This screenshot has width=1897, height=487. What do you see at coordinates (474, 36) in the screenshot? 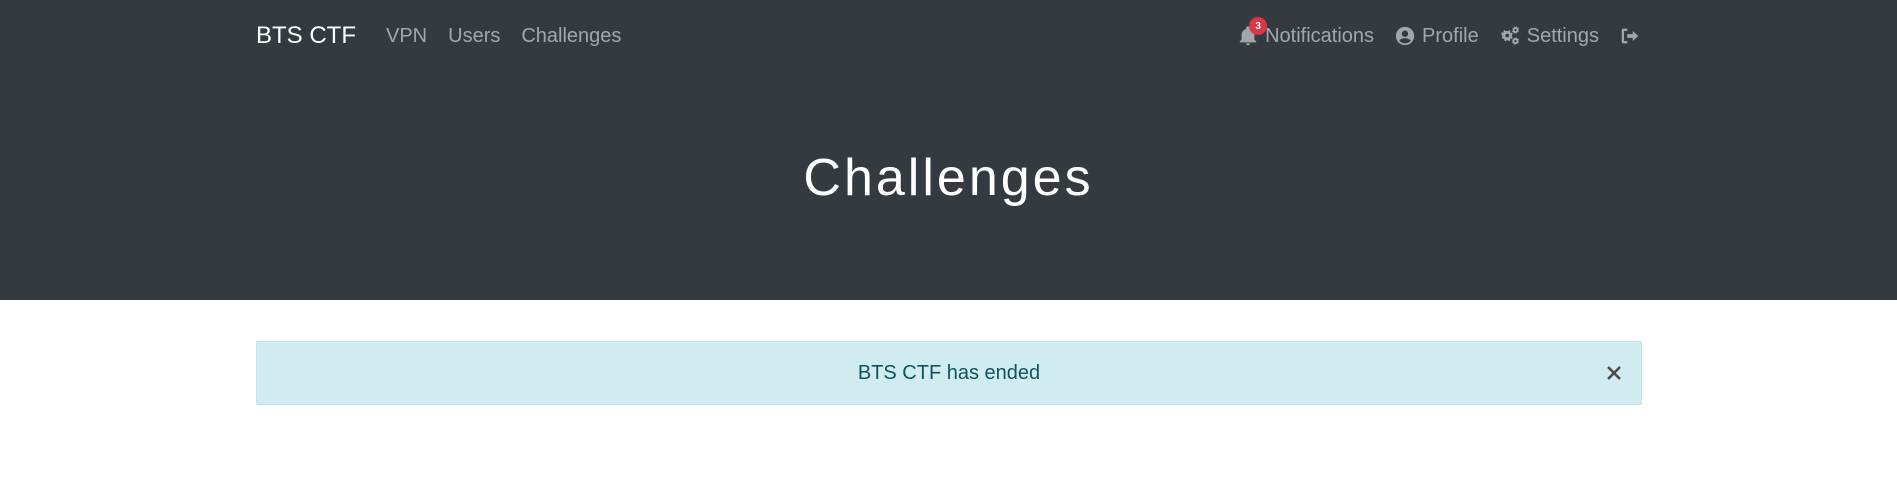
I see `nav-link-users: Users` at bounding box center [474, 36].